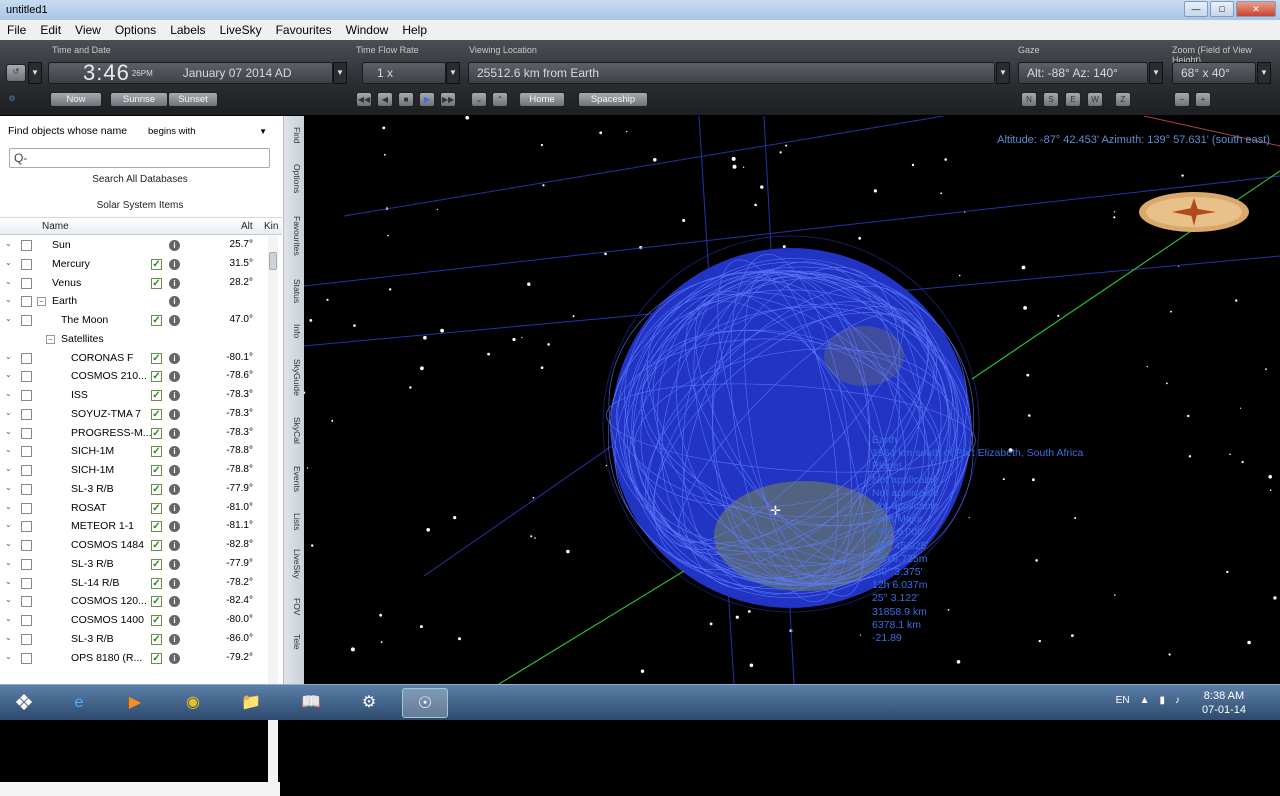  Describe the element at coordinates (140, 470) in the screenshot. I see `list-item: ⌄ SICH-1M ✓ i -78.8°` at that location.